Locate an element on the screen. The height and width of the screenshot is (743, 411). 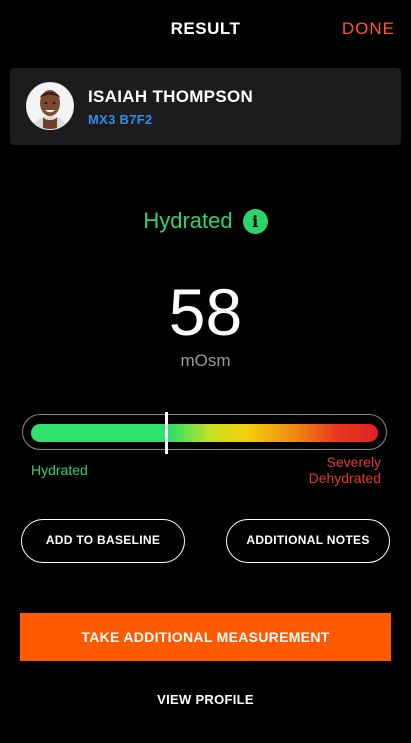
profile-card: ISAIAH THOMPSON MX3 B7F2 is located at coordinates (205, 106).